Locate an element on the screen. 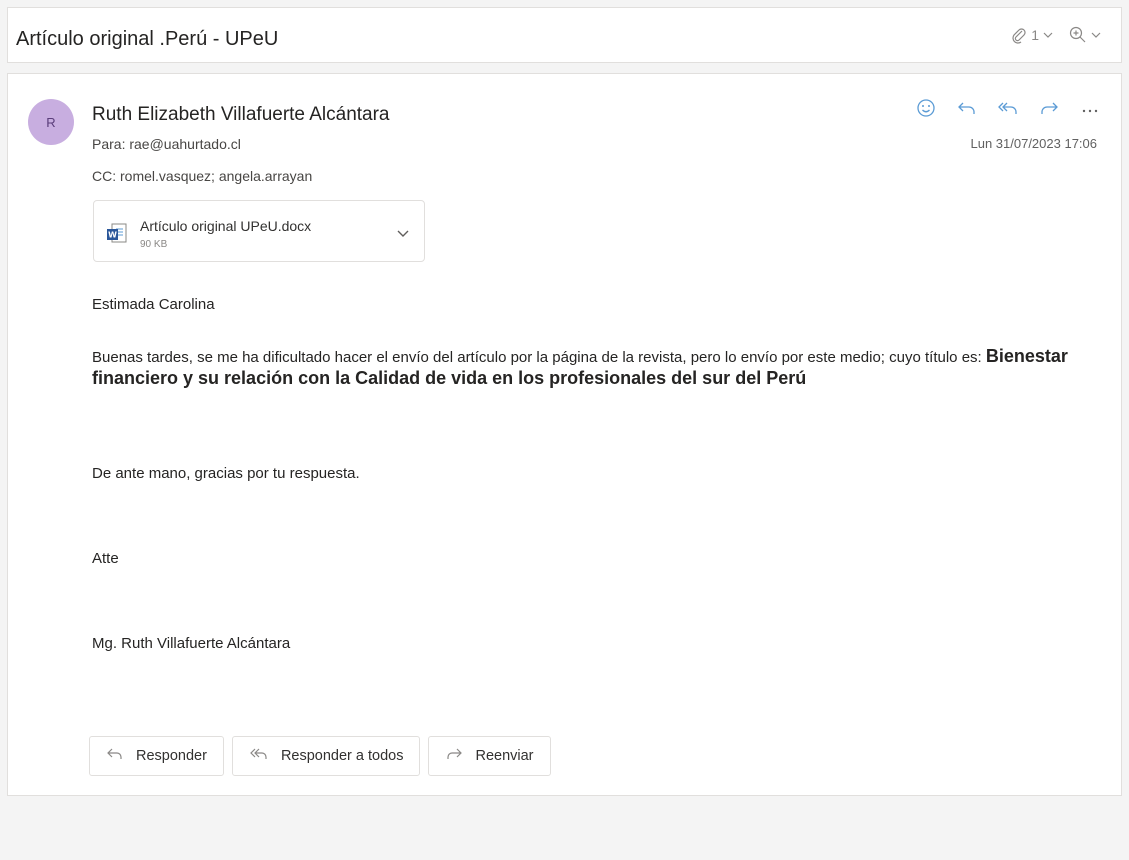  body-line-2-prefix: cuyo título es: is located at coordinates (935, 357).